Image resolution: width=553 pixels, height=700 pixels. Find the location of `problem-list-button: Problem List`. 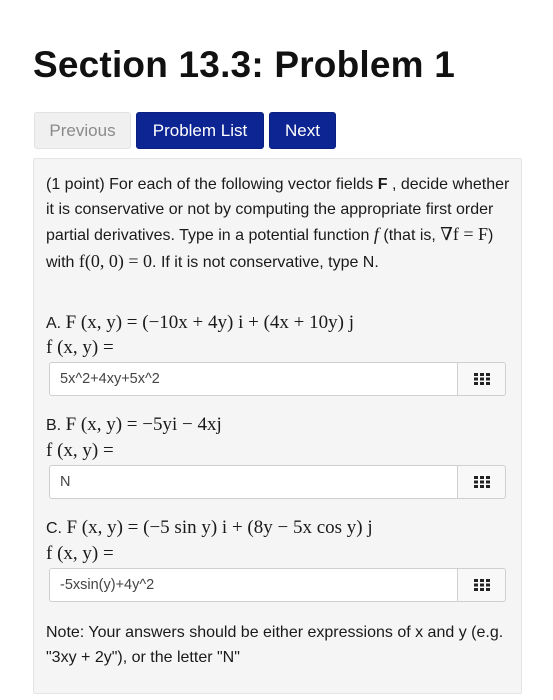

problem-list-button: Problem List is located at coordinates (200, 130).